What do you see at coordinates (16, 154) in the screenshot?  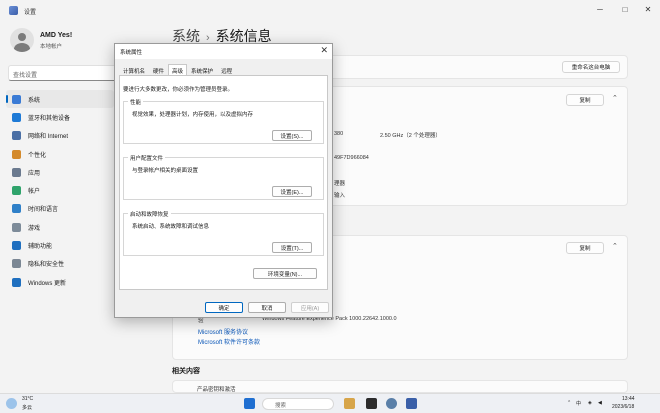 I see `brush-icon` at bounding box center [16, 154].